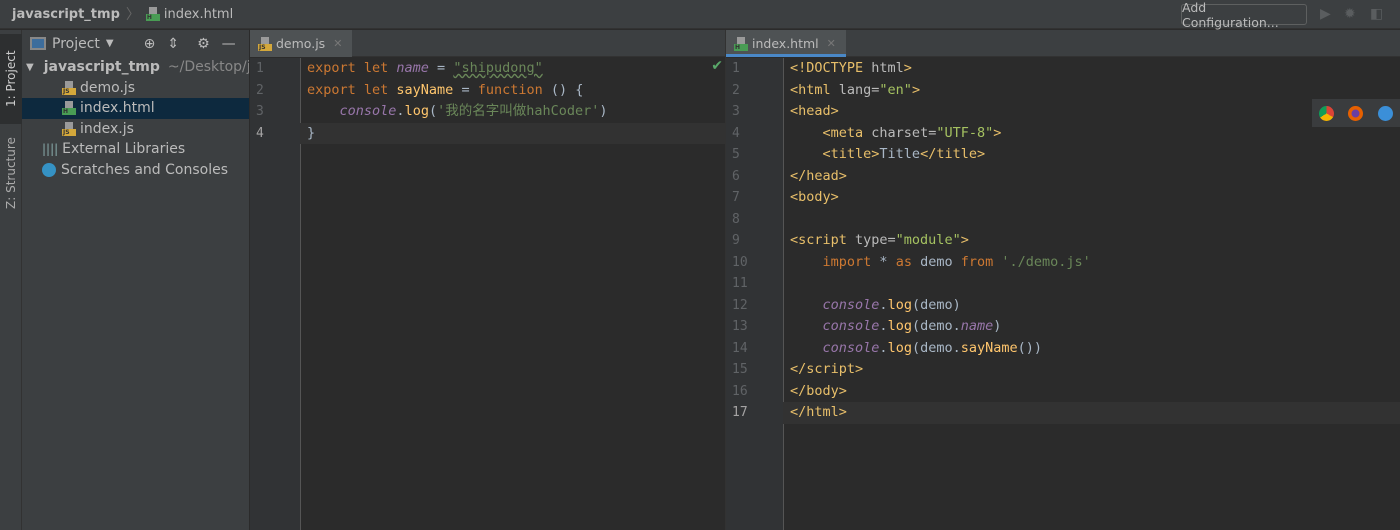 The height and width of the screenshot is (530, 1400). I want to click on line-number: 7, so click(736, 197).